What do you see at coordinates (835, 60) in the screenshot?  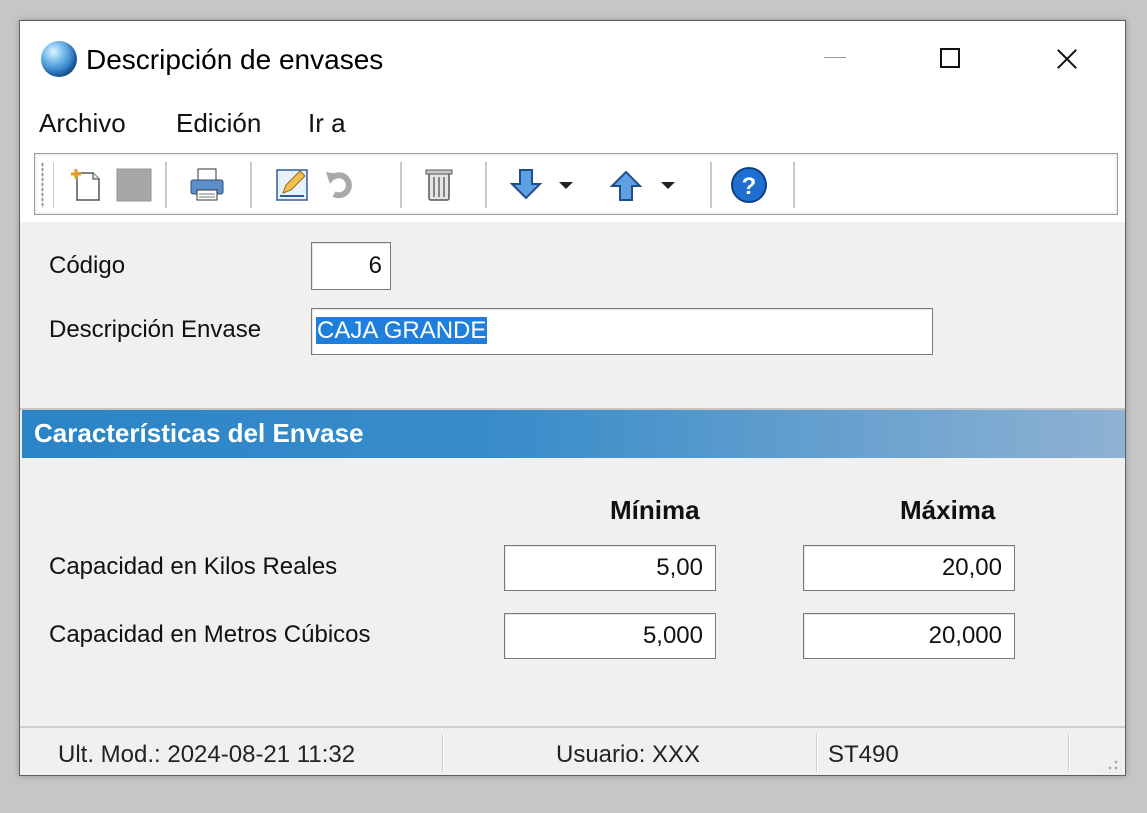 I see `minimize-button` at bounding box center [835, 60].